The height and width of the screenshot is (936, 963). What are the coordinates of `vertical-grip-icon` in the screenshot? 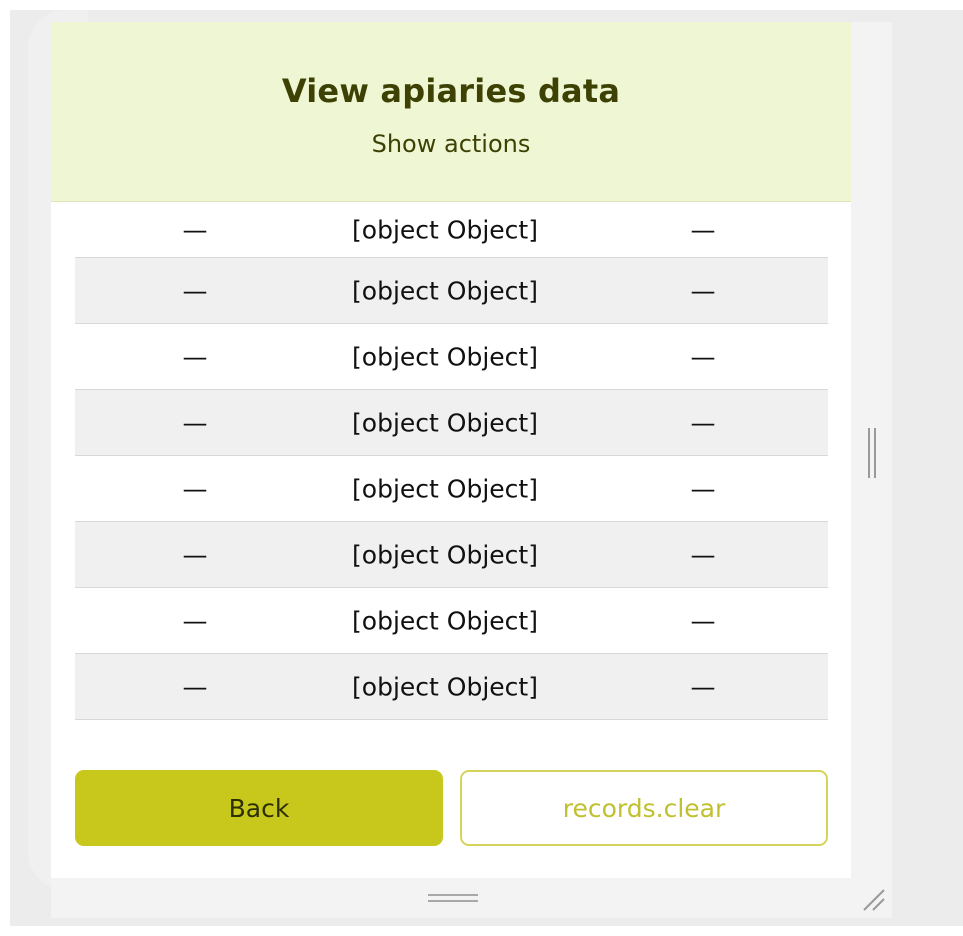 It's located at (873, 453).